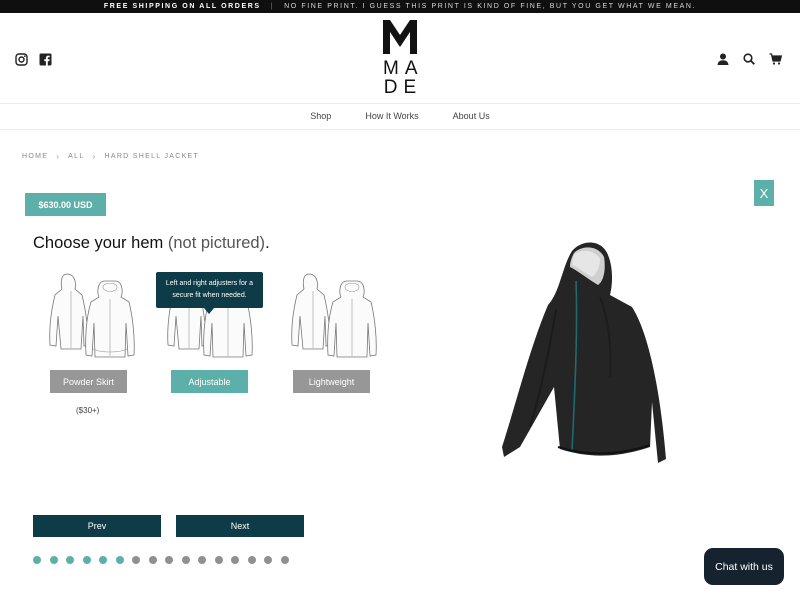 The height and width of the screenshot is (601, 800). Describe the element at coordinates (744, 566) in the screenshot. I see `chat-button: Chat with us` at that location.